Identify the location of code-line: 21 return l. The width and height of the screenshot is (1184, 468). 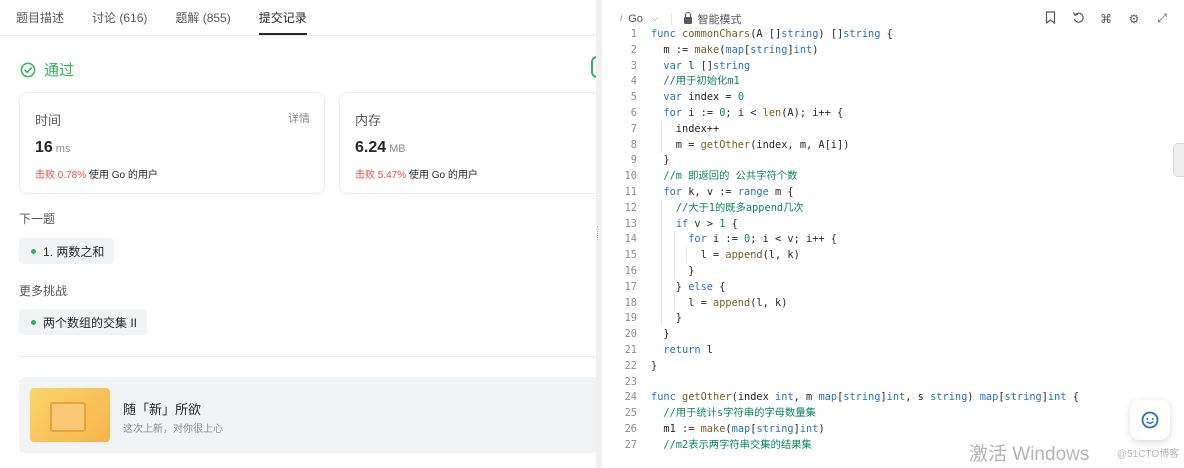
(893, 350).